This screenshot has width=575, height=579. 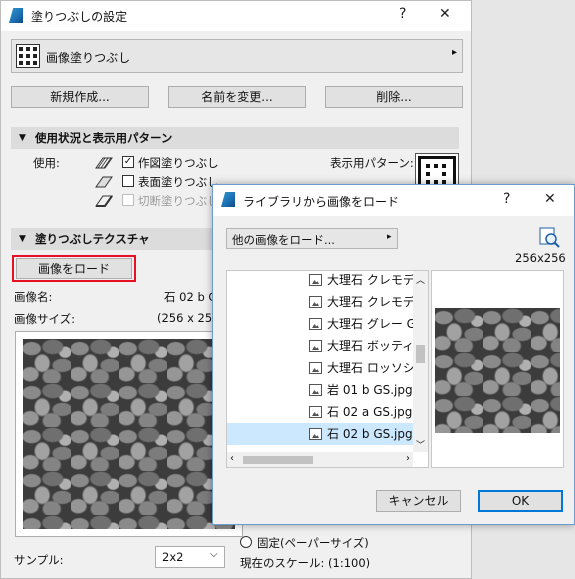 I want to click on sample-select-value: 2x2, so click(x=173, y=557).